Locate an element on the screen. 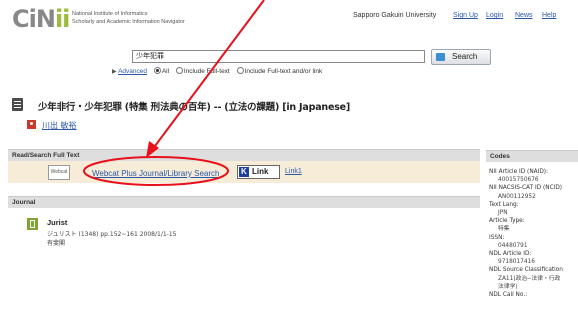  code-label: NII NACSIS-CAT ID (NCID) is located at coordinates (526, 188).